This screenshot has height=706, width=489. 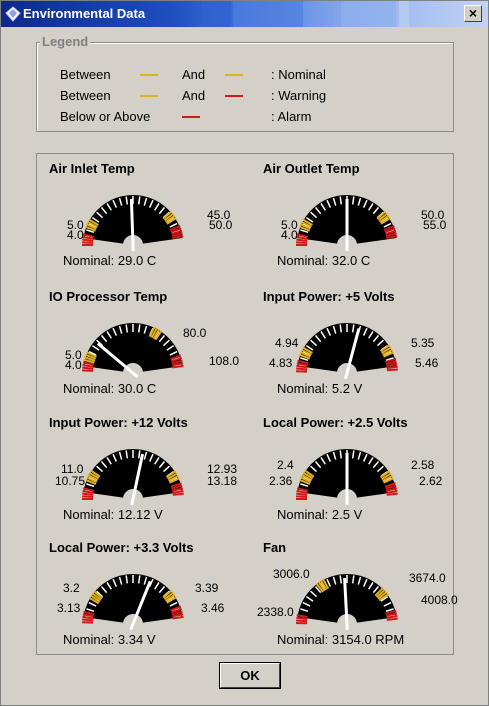 I want to click on gauge-nominal-value: Nominal: 30.0 C, so click(x=110, y=388).